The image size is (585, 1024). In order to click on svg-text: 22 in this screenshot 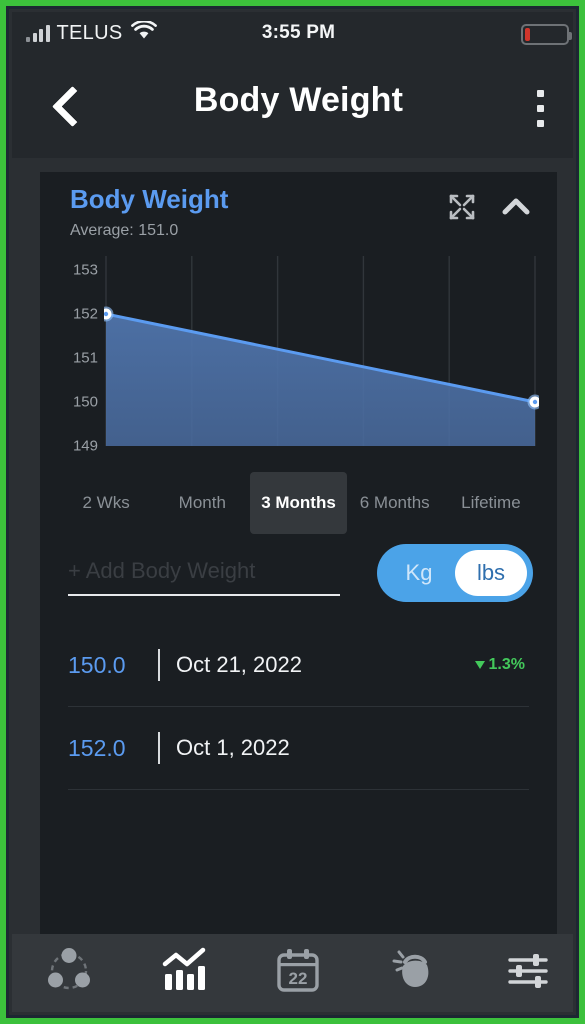, I will do `click(298, 978)`.